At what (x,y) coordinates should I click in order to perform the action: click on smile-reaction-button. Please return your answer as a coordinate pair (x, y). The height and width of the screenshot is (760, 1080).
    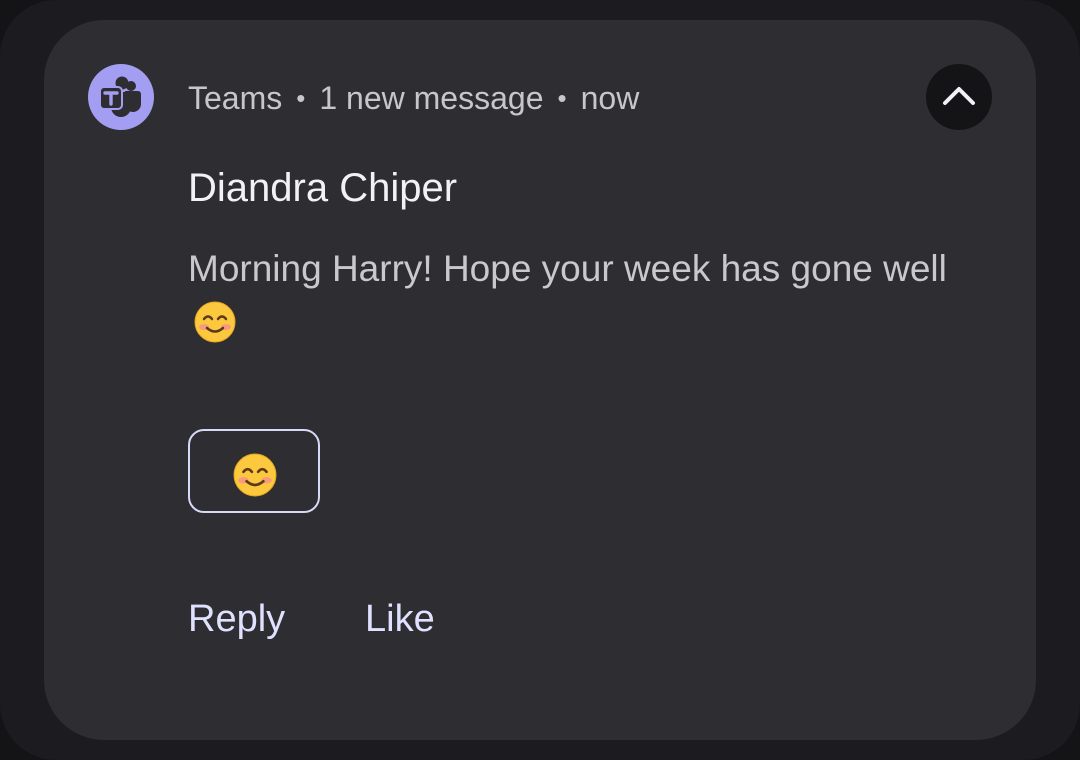
    Looking at the image, I should click on (254, 471).